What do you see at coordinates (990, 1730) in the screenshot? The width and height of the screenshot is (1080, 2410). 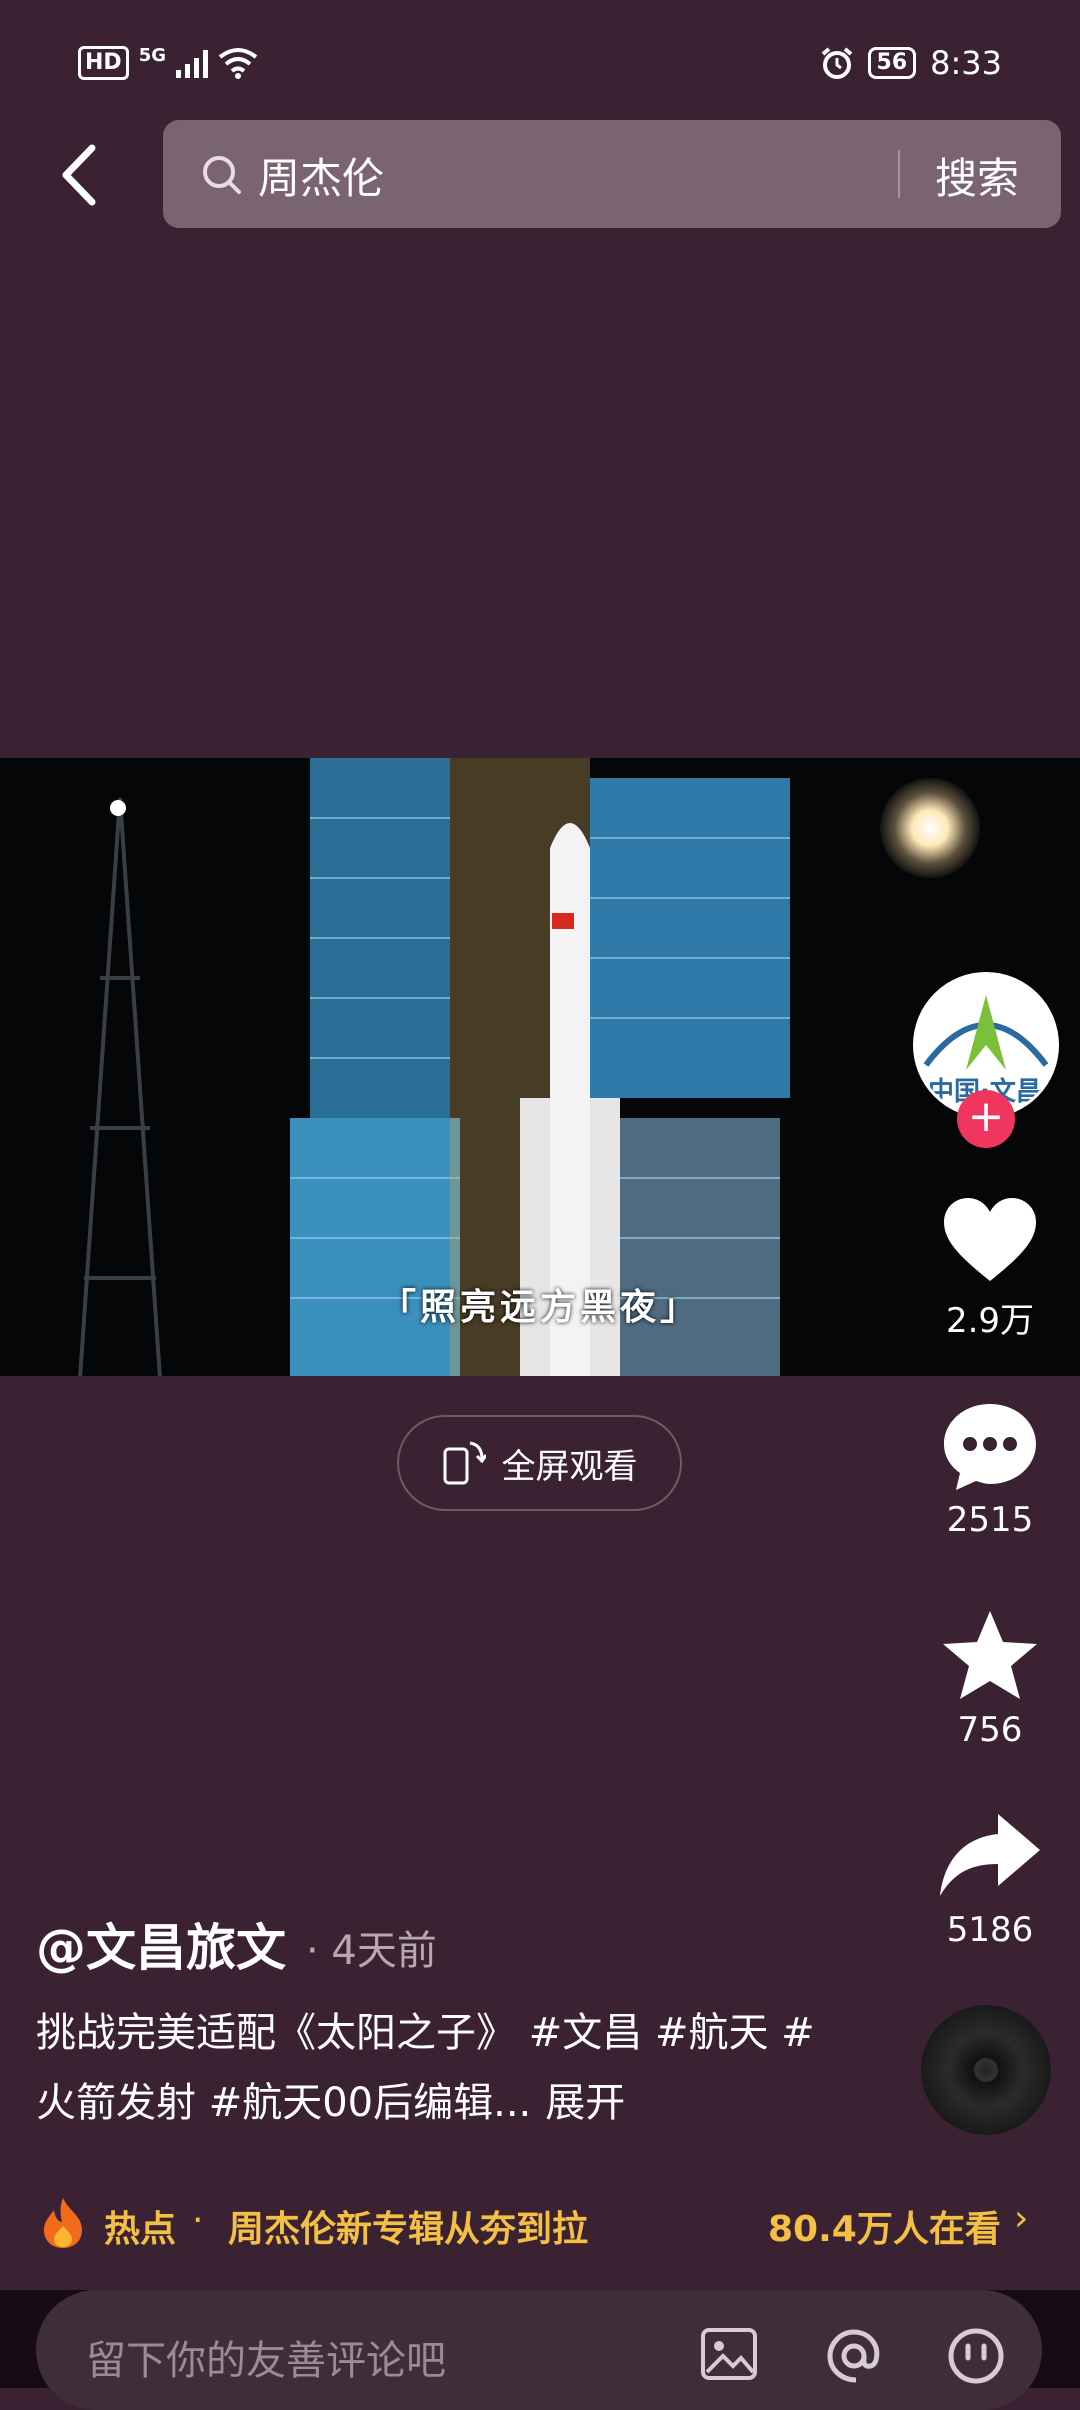 I see `favorite-count: 756` at bounding box center [990, 1730].